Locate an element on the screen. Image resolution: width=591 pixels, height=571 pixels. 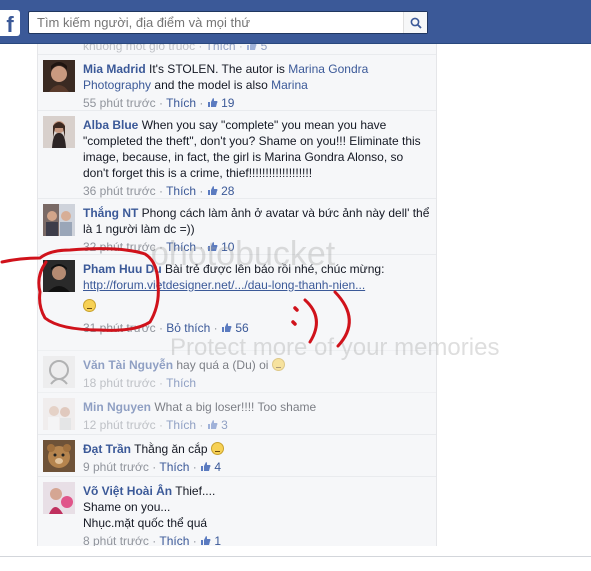
like-count: 10 is located at coordinates (227, 247).